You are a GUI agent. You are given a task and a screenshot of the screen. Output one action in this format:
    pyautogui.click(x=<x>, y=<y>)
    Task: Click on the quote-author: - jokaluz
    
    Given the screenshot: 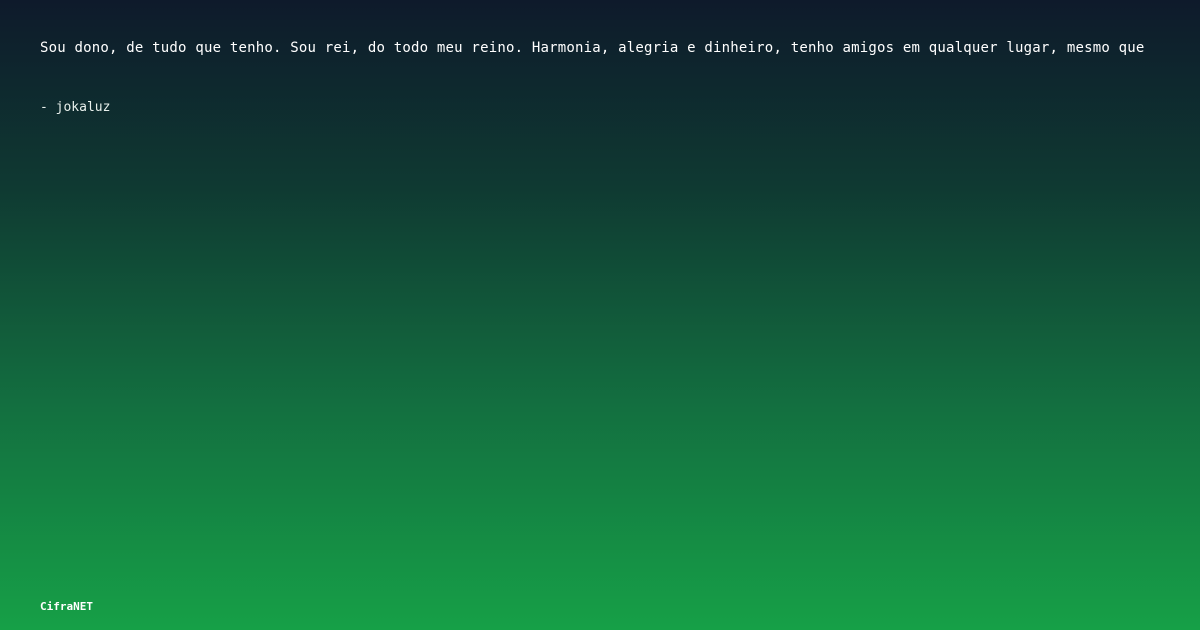 What is the action you would take?
    pyautogui.click(x=75, y=107)
    